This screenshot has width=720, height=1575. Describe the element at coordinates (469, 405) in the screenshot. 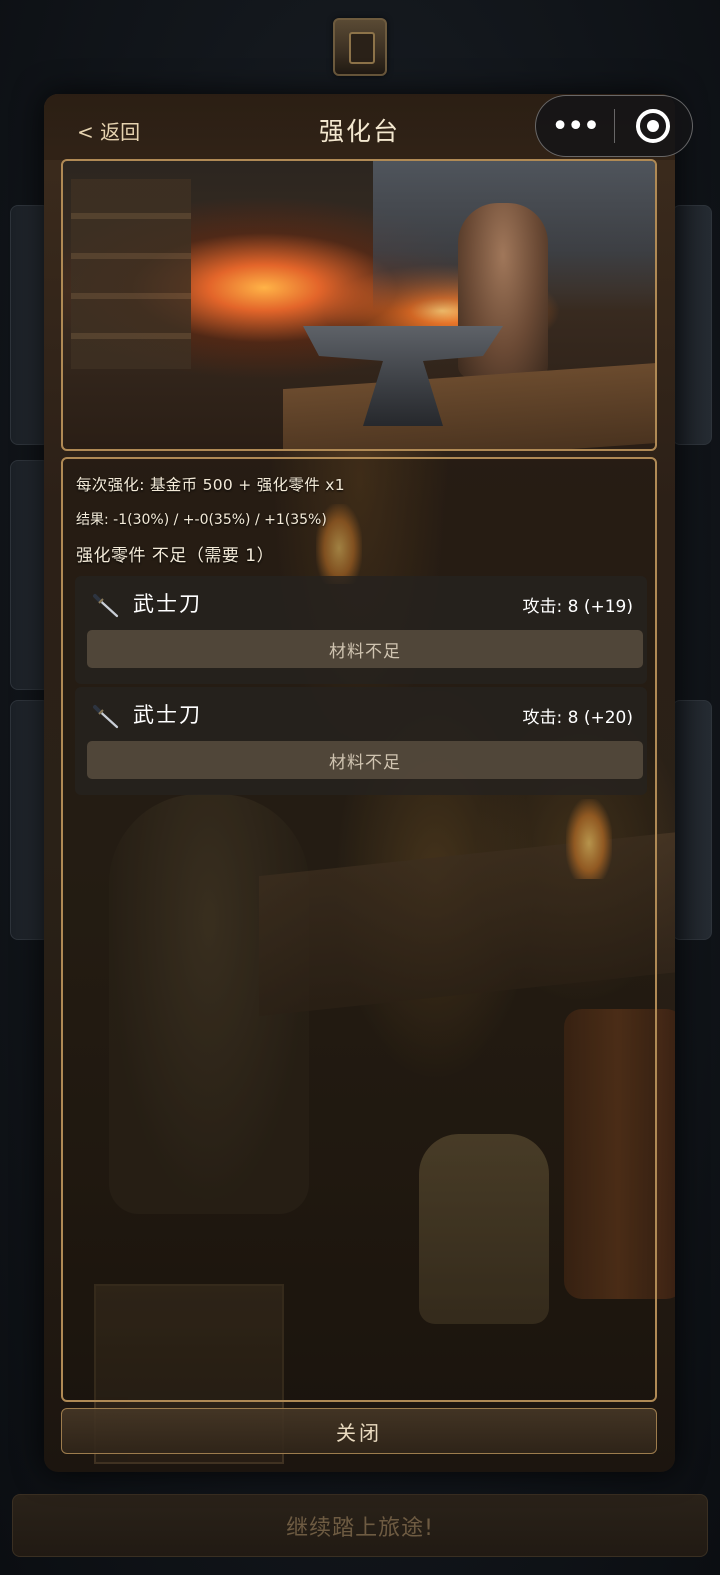

I see `forge-table` at that location.